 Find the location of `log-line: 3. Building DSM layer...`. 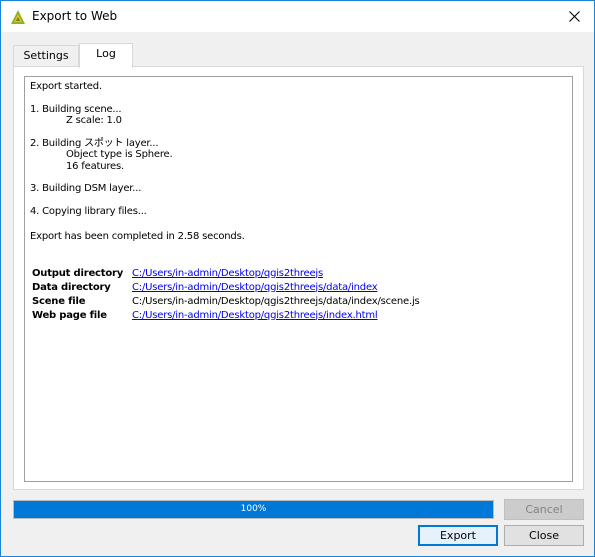

log-line: 3. Building DSM layer... is located at coordinates (86, 188).